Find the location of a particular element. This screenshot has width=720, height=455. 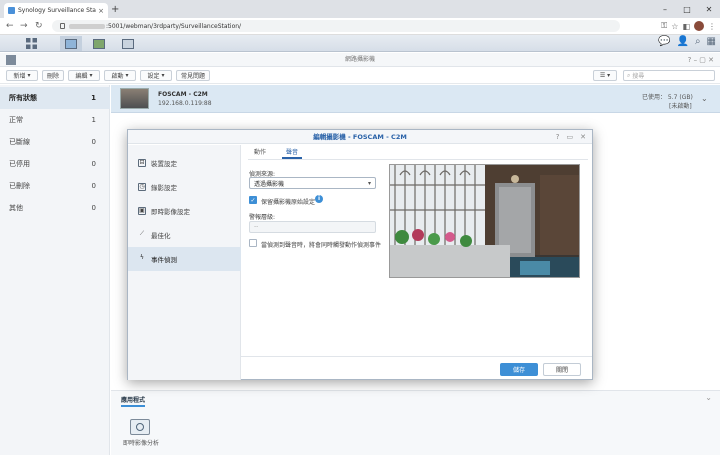

nav-event-detection: ϟ 事件偵測 is located at coordinates (184, 259).